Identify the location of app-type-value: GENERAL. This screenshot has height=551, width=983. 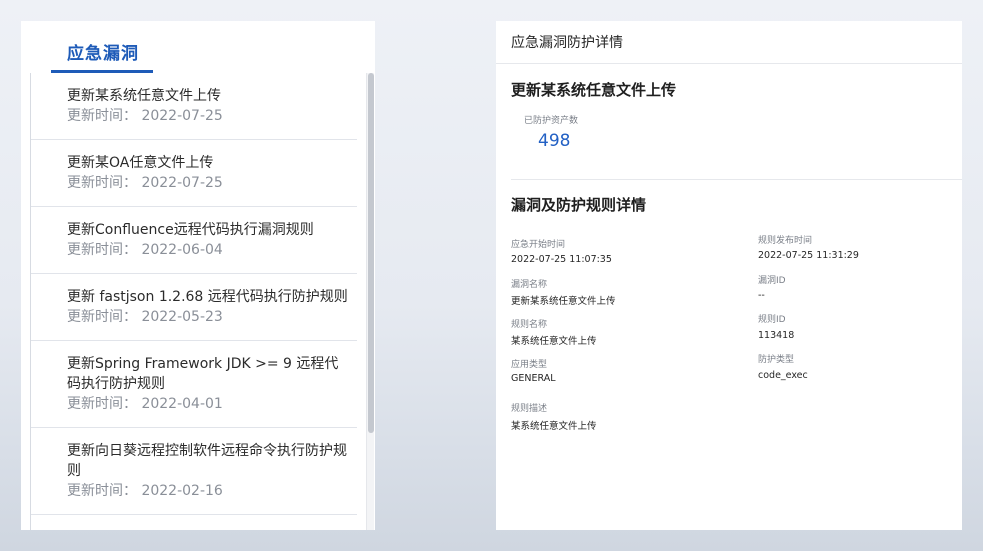
(533, 378).